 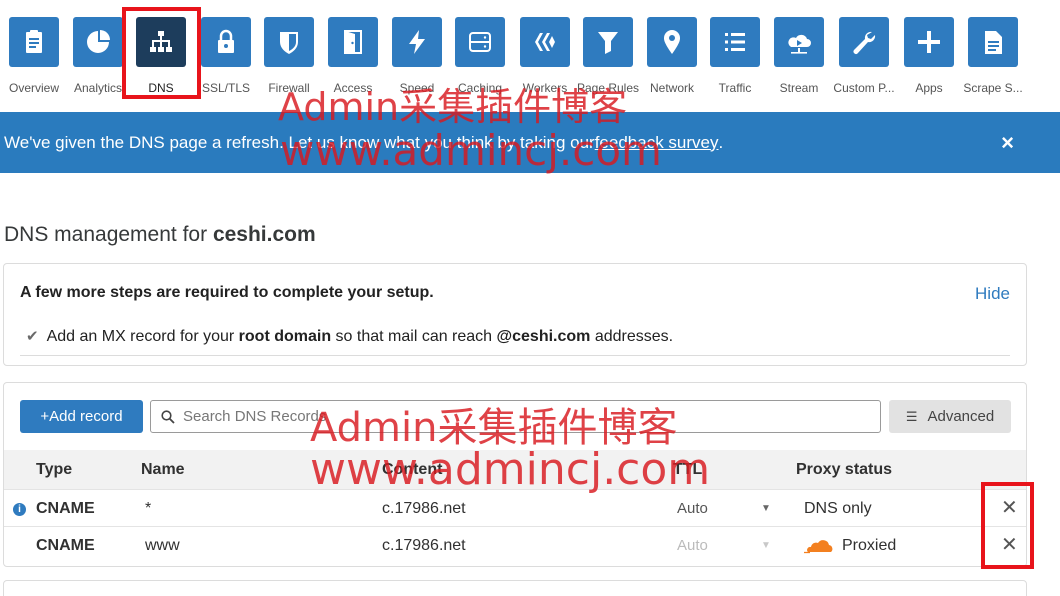 What do you see at coordinates (289, 42) in the screenshot?
I see `shield-icon` at bounding box center [289, 42].